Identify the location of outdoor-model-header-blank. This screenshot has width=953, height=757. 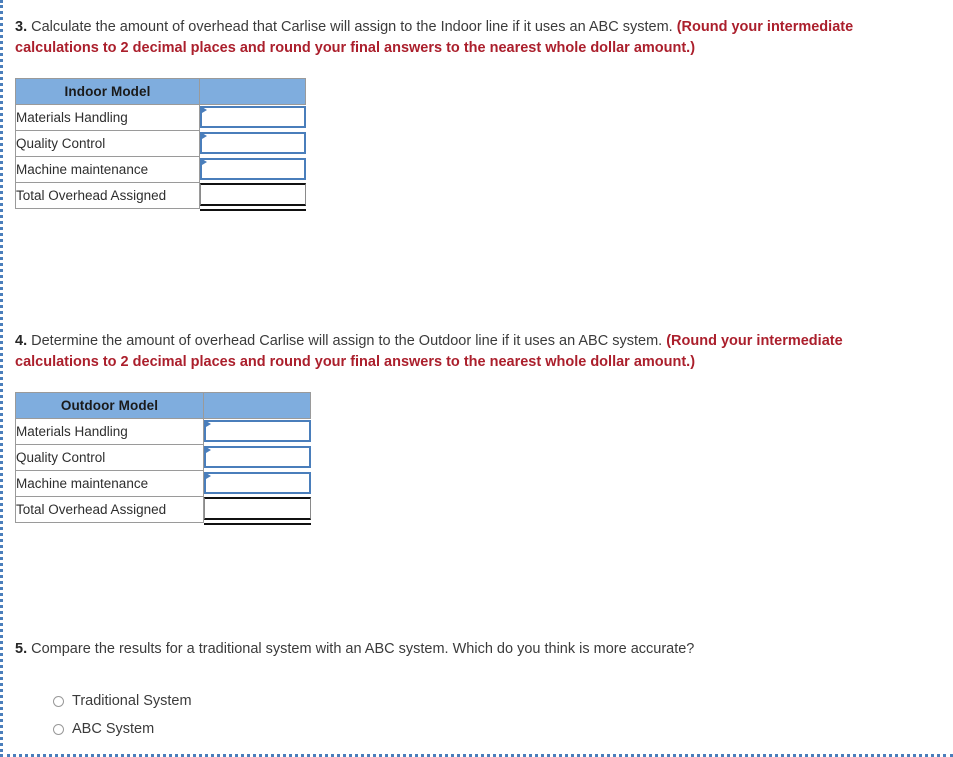
(257, 405).